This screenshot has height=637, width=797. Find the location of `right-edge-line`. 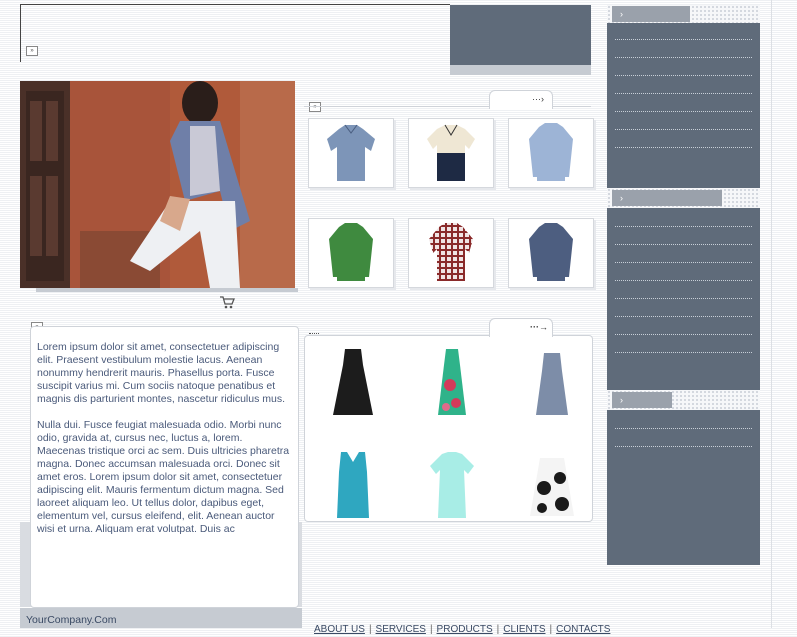

right-edge-line is located at coordinates (771, 314).